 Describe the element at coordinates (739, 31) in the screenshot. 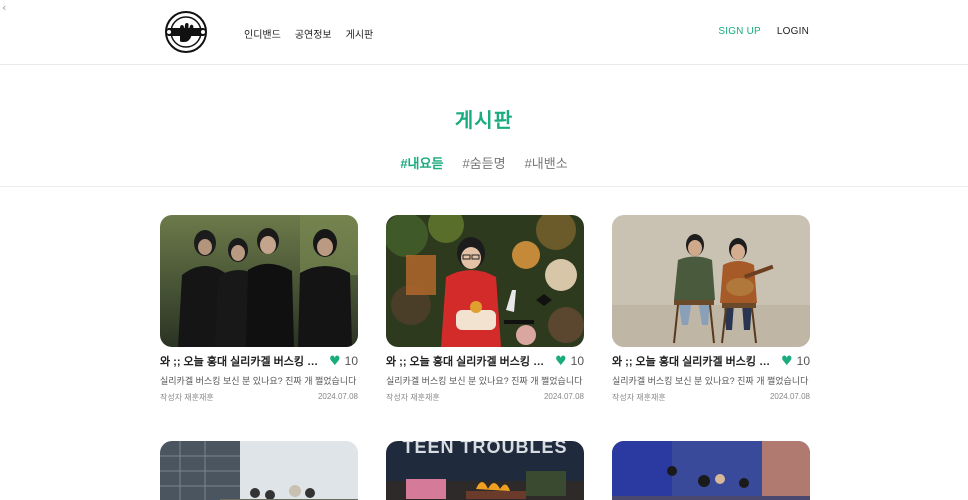

I see `signup-link: SIGN UP` at that location.